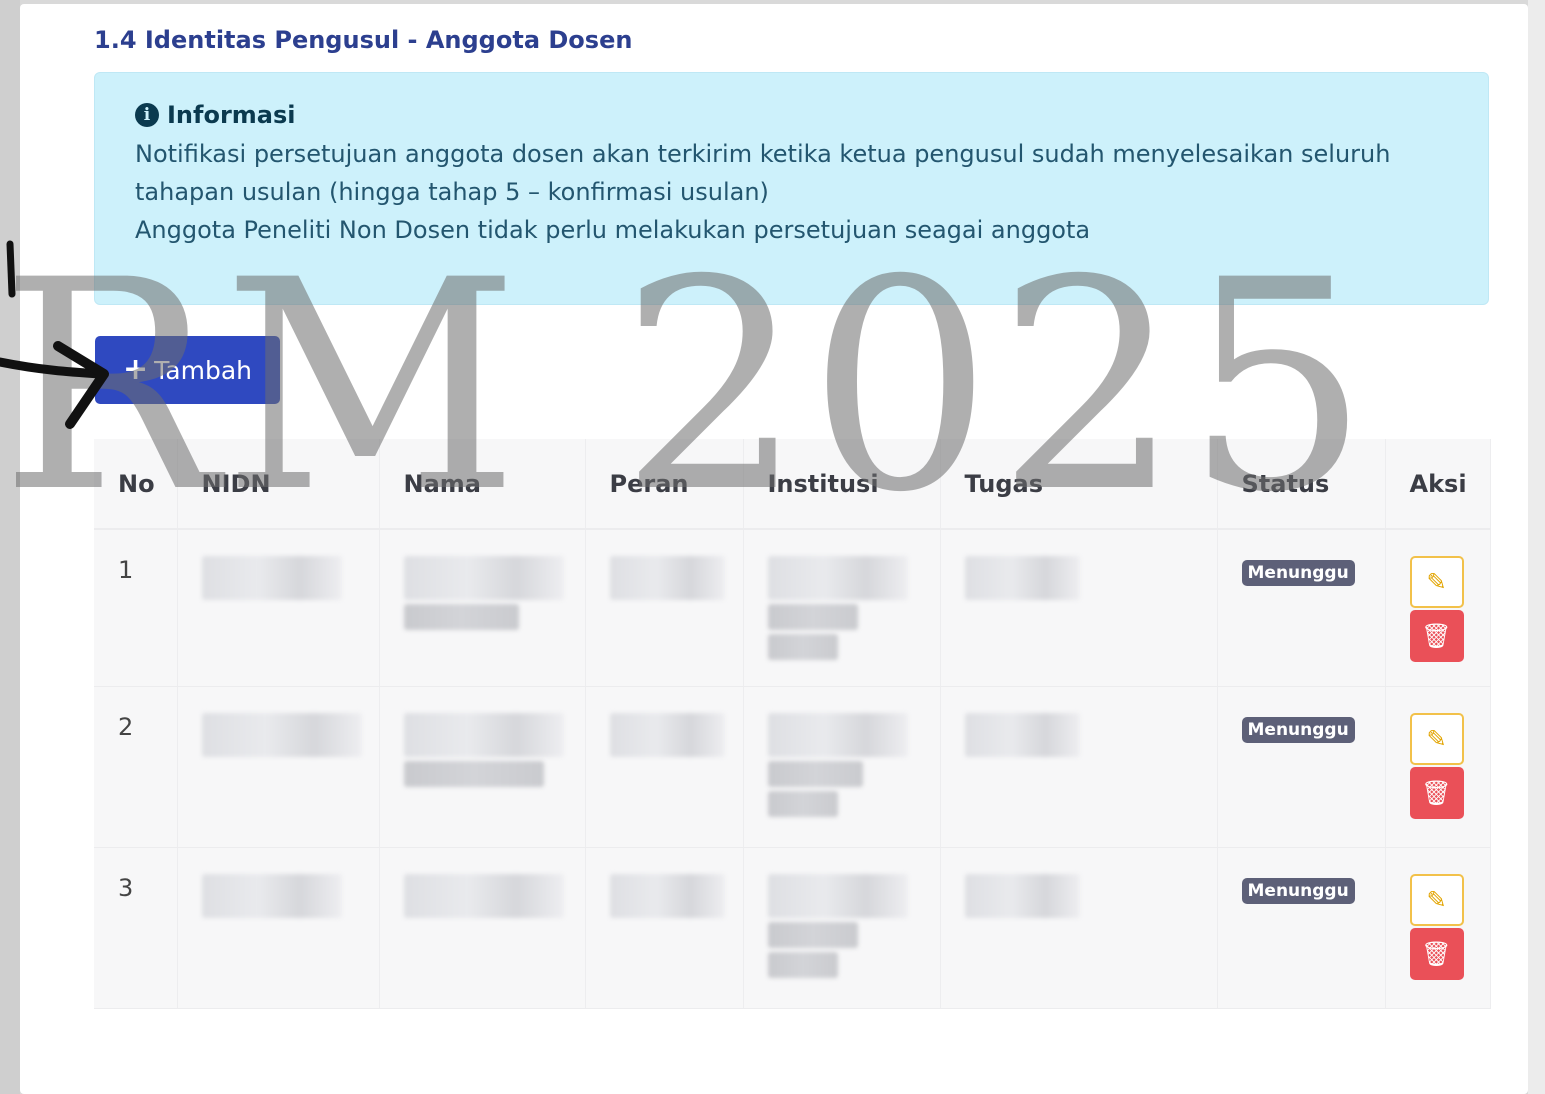 The height and width of the screenshot is (1094, 1545). Describe the element at coordinates (203, 370) in the screenshot. I see `add-button-label: Tambah` at that location.